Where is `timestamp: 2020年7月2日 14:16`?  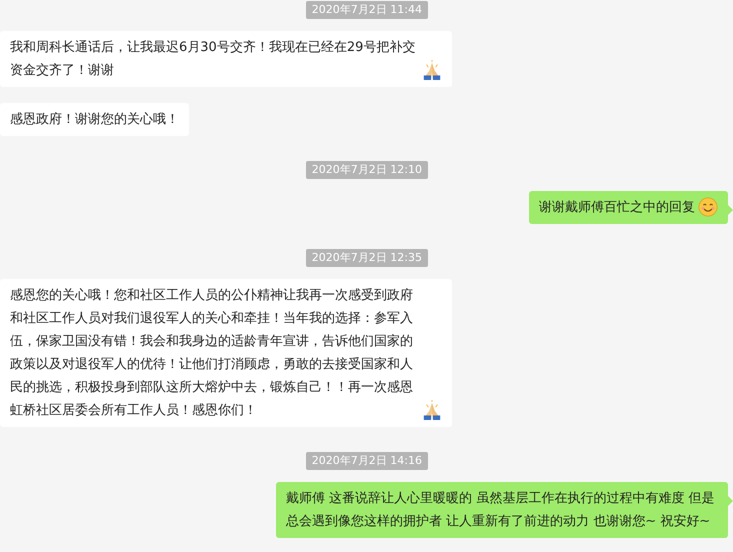 timestamp: 2020年7月2日 14:16 is located at coordinates (367, 461).